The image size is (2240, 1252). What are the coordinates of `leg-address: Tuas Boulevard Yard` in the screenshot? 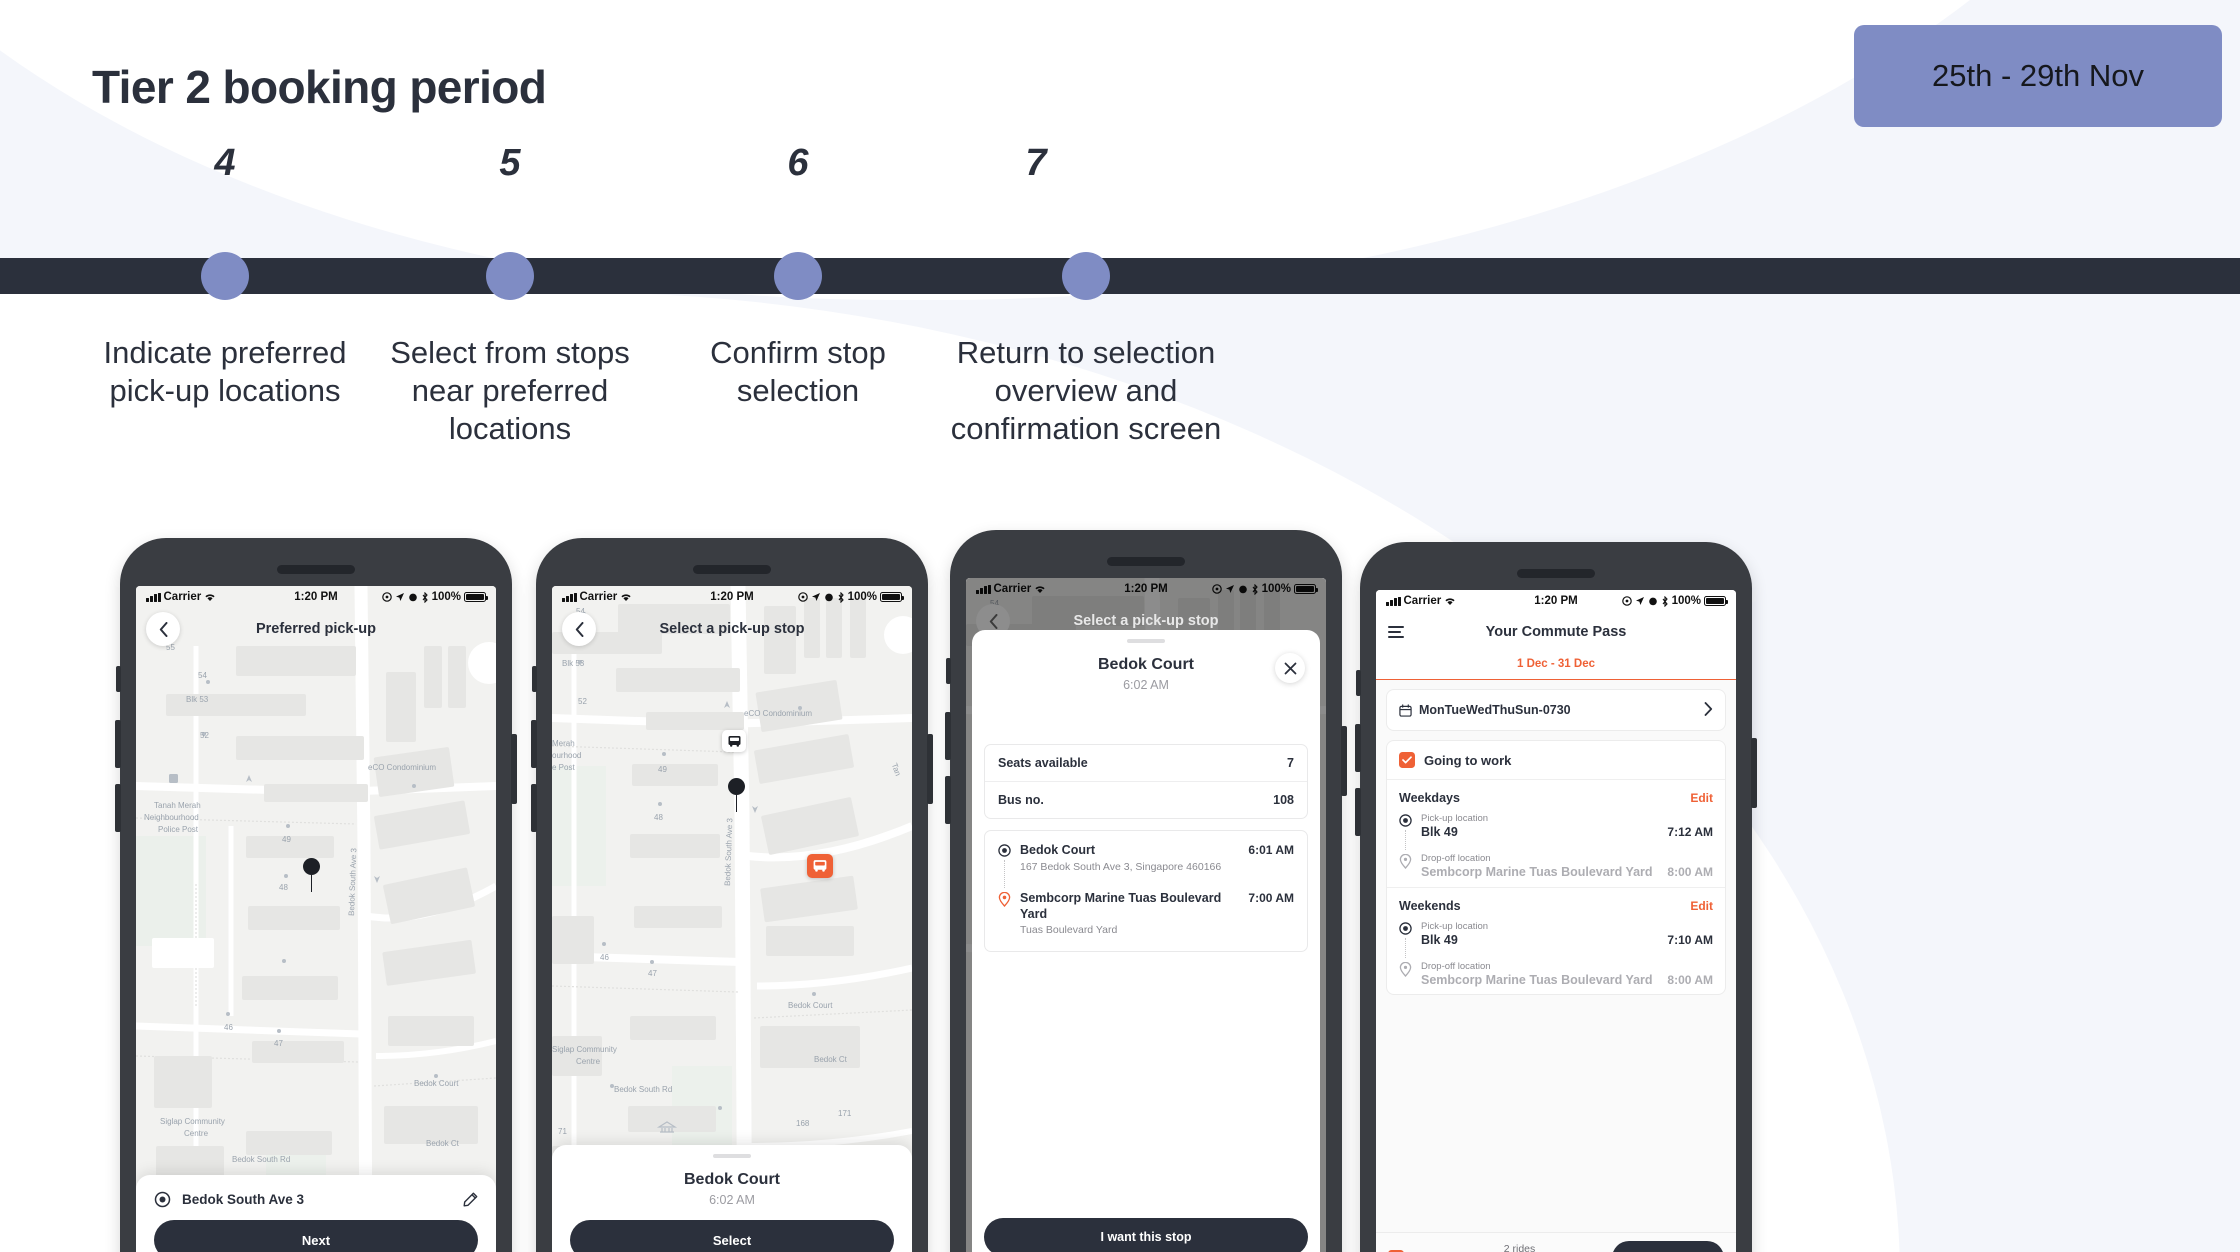 It's located at (1069, 930).